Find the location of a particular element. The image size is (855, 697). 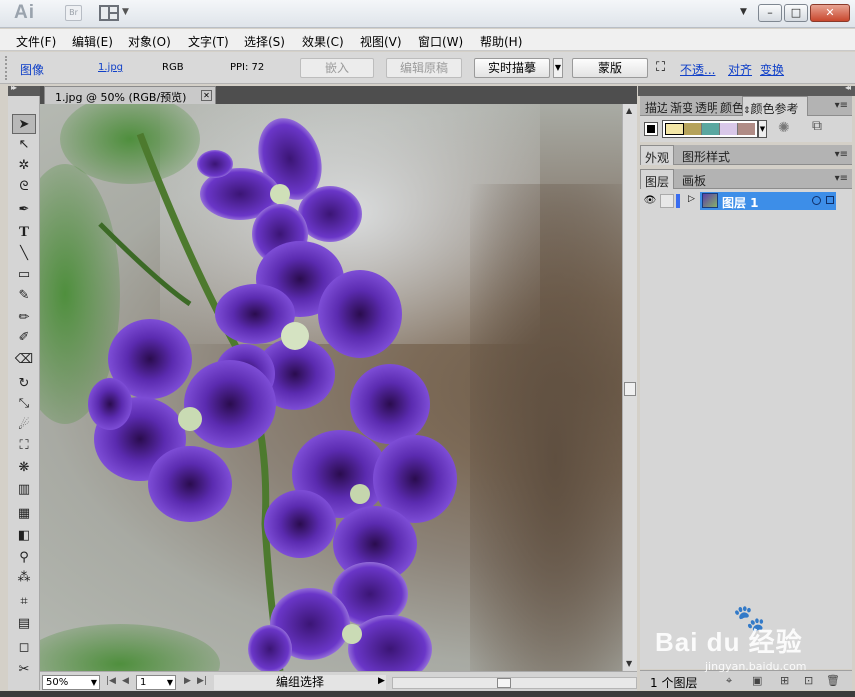

make-clipping-mask-icon: ▣ is located at coordinates (757, 680).